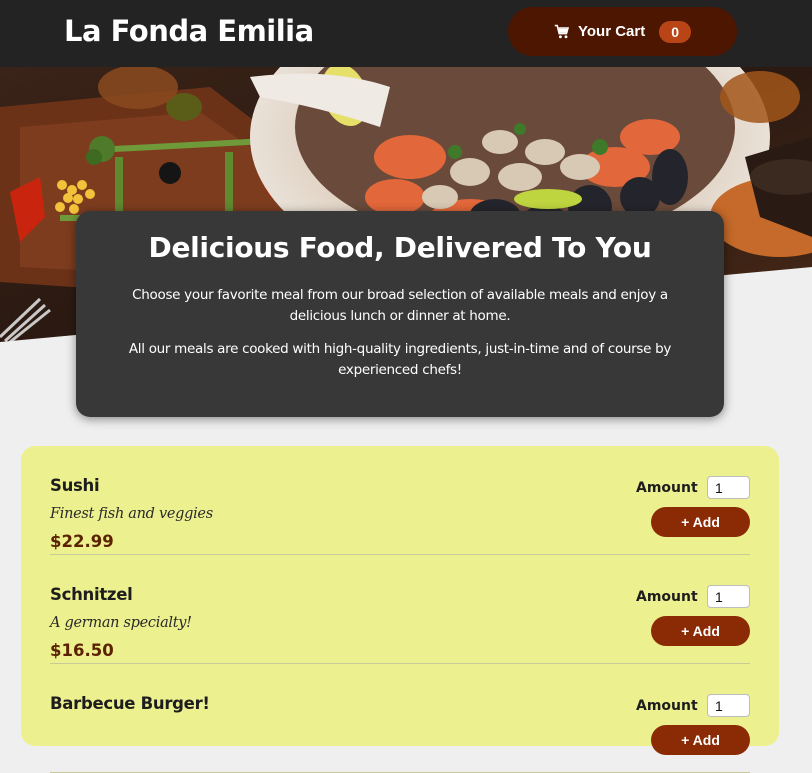 This screenshot has width=812, height=773. I want to click on meal-name: Schnitzel, so click(91, 594).